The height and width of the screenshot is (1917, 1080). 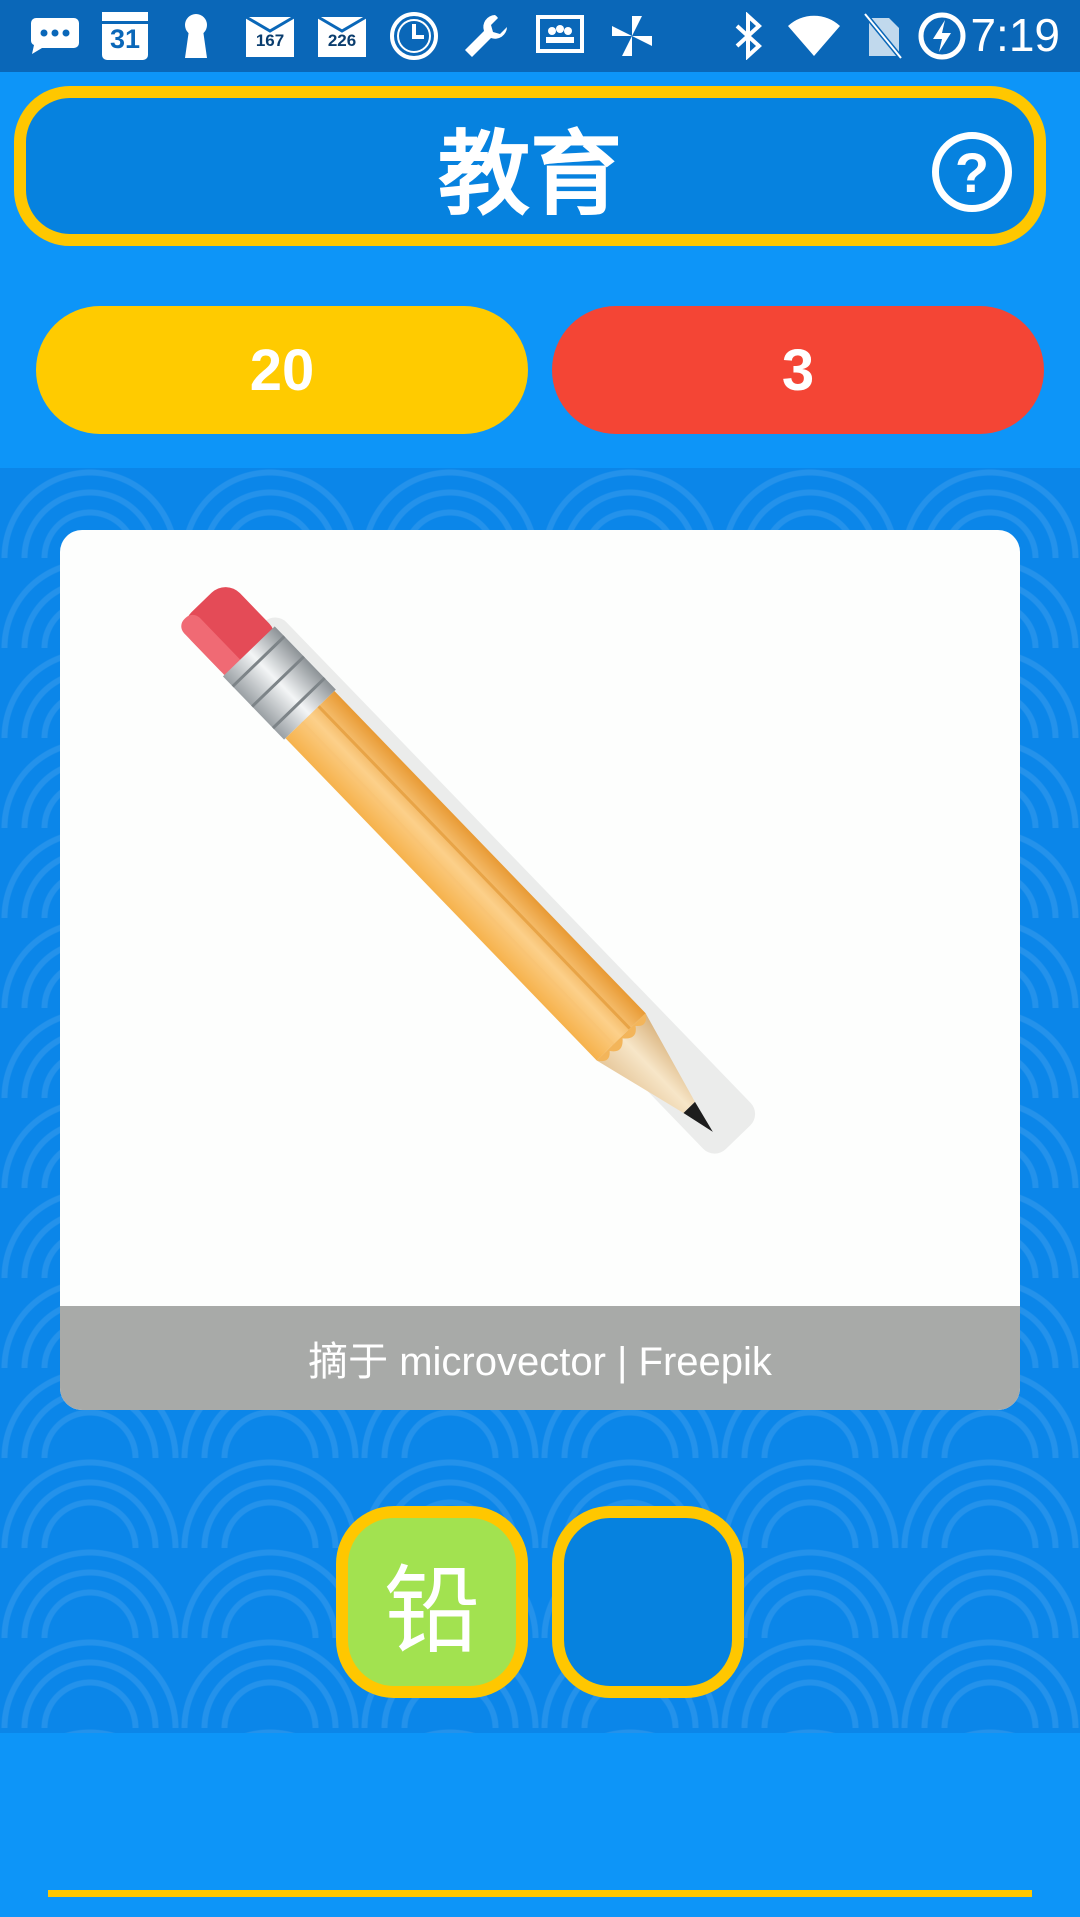 I want to click on answer-slot-1: 铅, so click(x=432, y=1602).